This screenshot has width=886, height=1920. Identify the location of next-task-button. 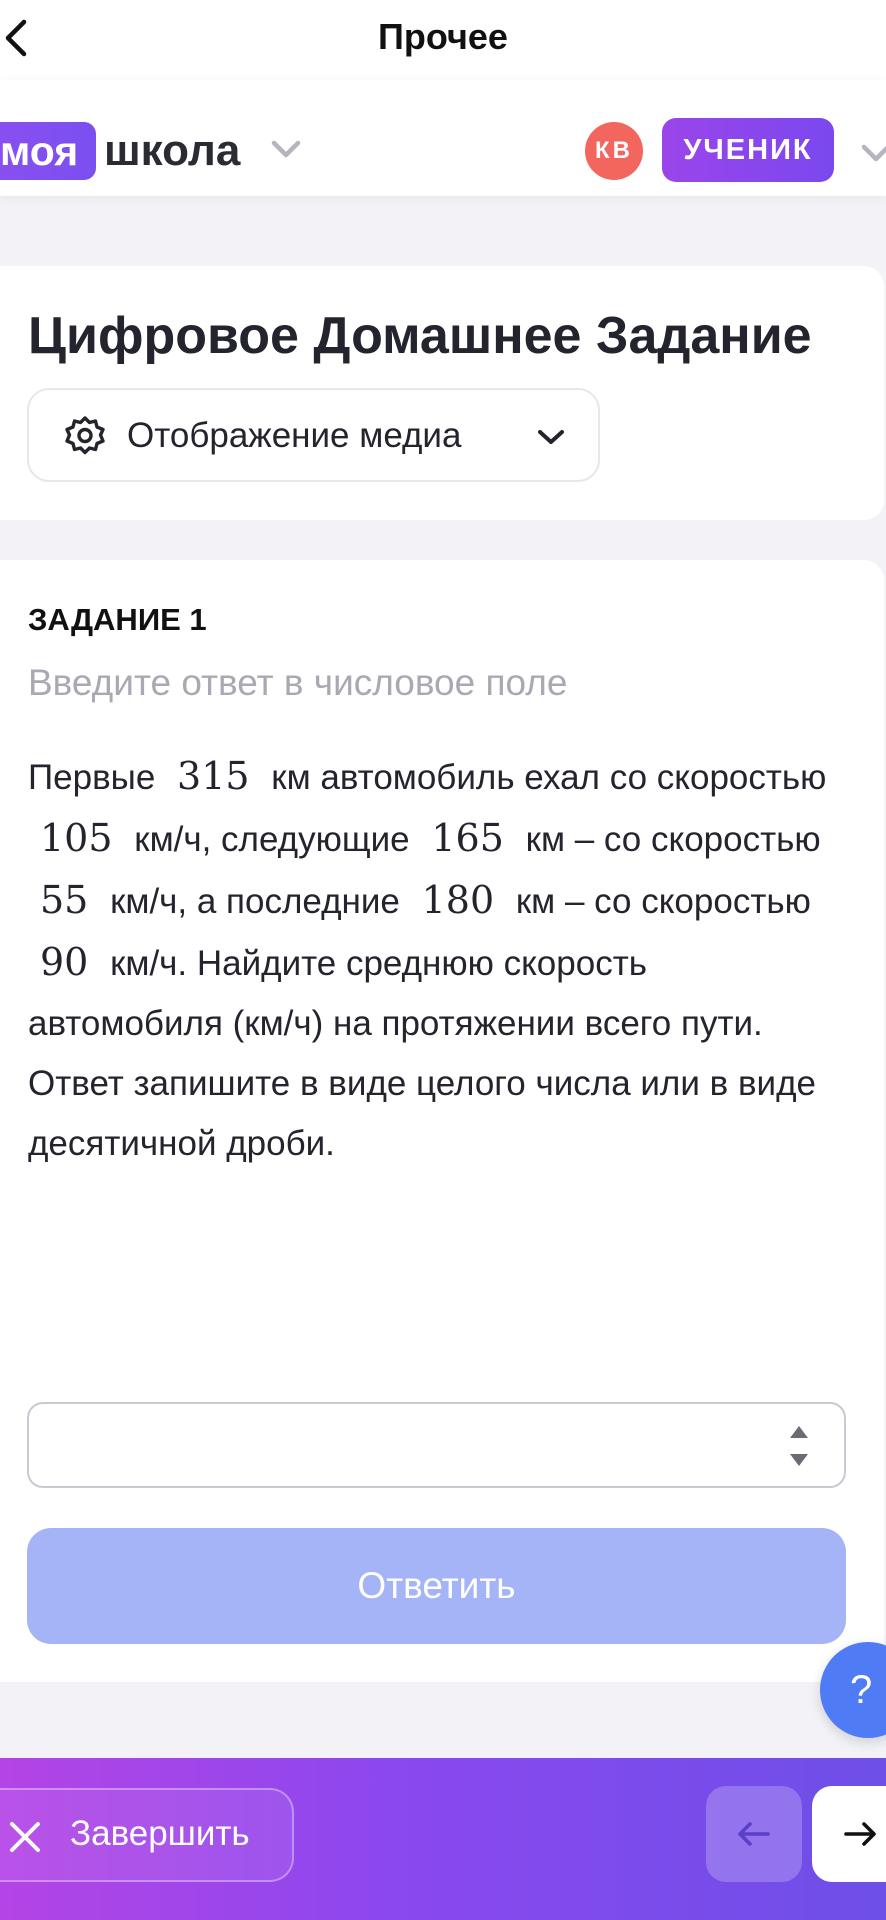
(849, 1834).